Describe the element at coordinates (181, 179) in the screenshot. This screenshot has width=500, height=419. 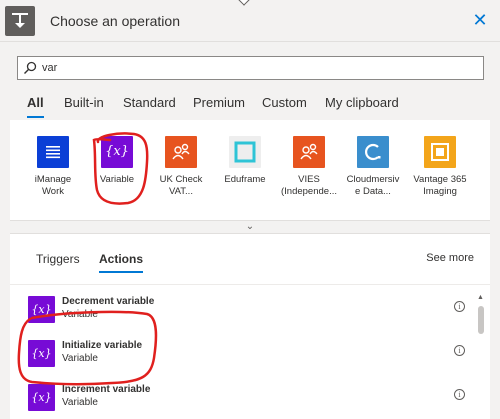
I see `connector-label: UK Check` at that location.